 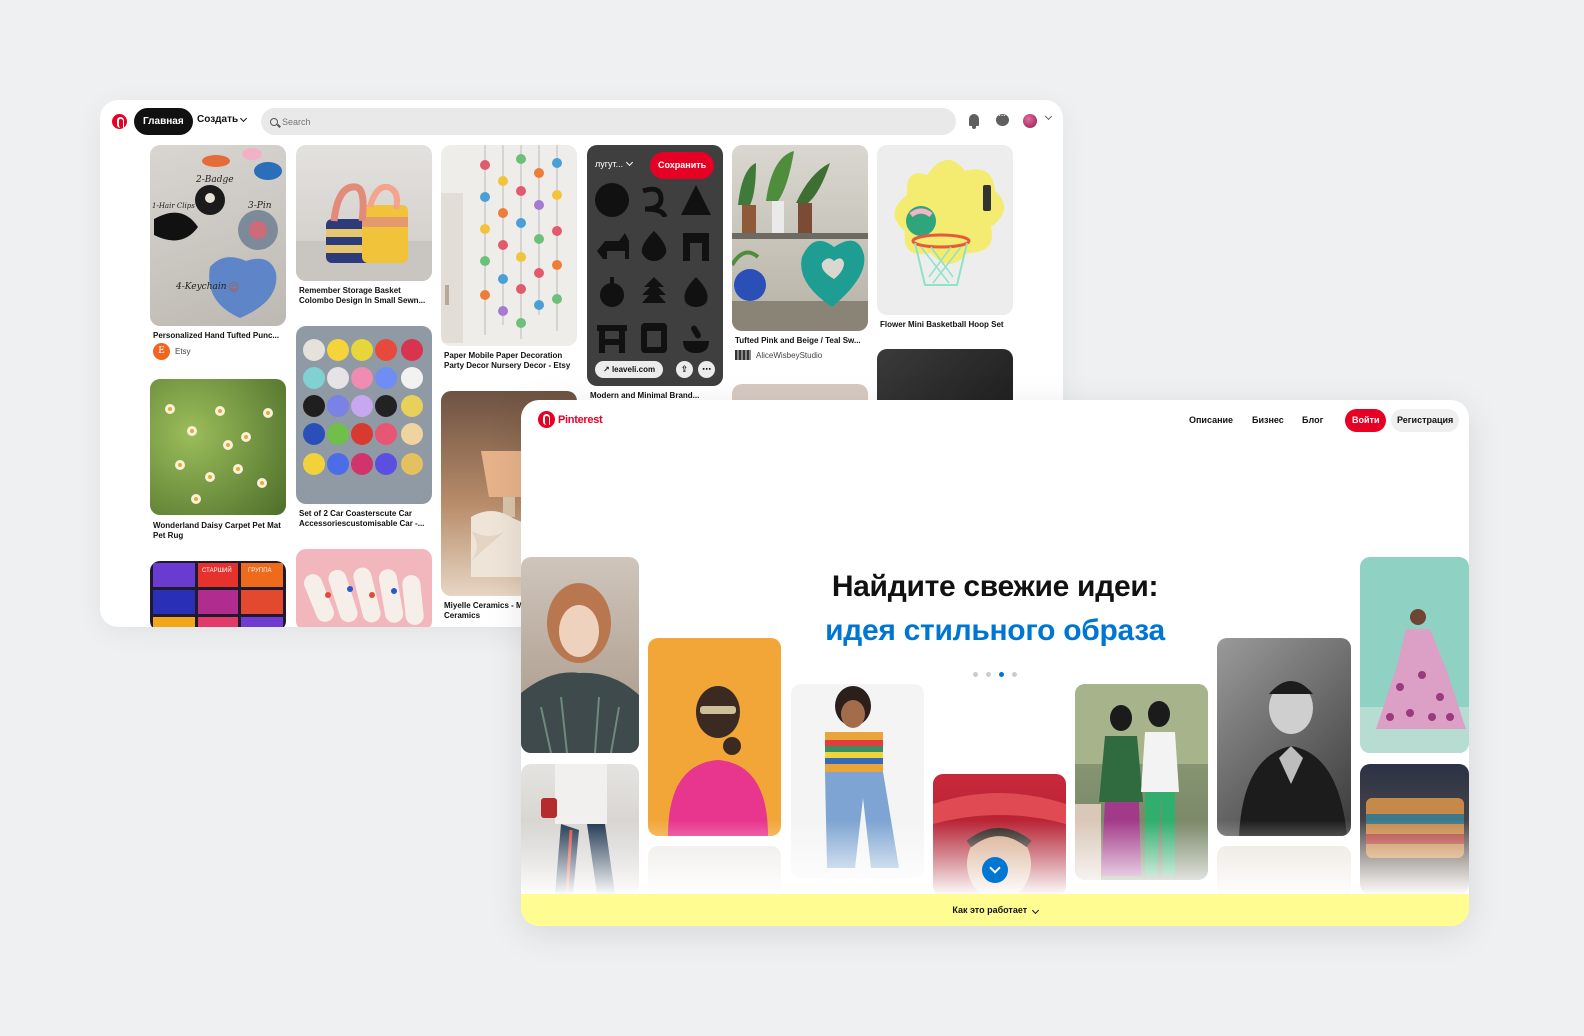 What do you see at coordinates (580, 419) in the screenshot?
I see `brand-name: Pinterest` at bounding box center [580, 419].